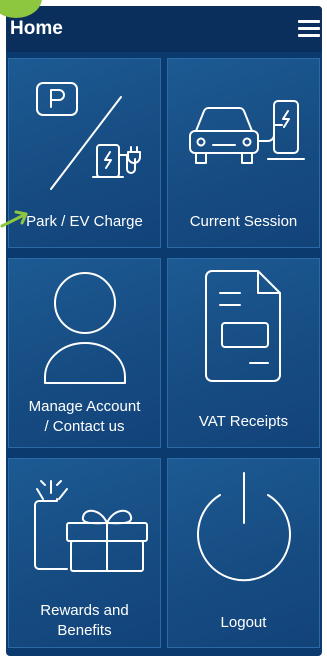  I want to click on page-title: Home, so click(36, 28).